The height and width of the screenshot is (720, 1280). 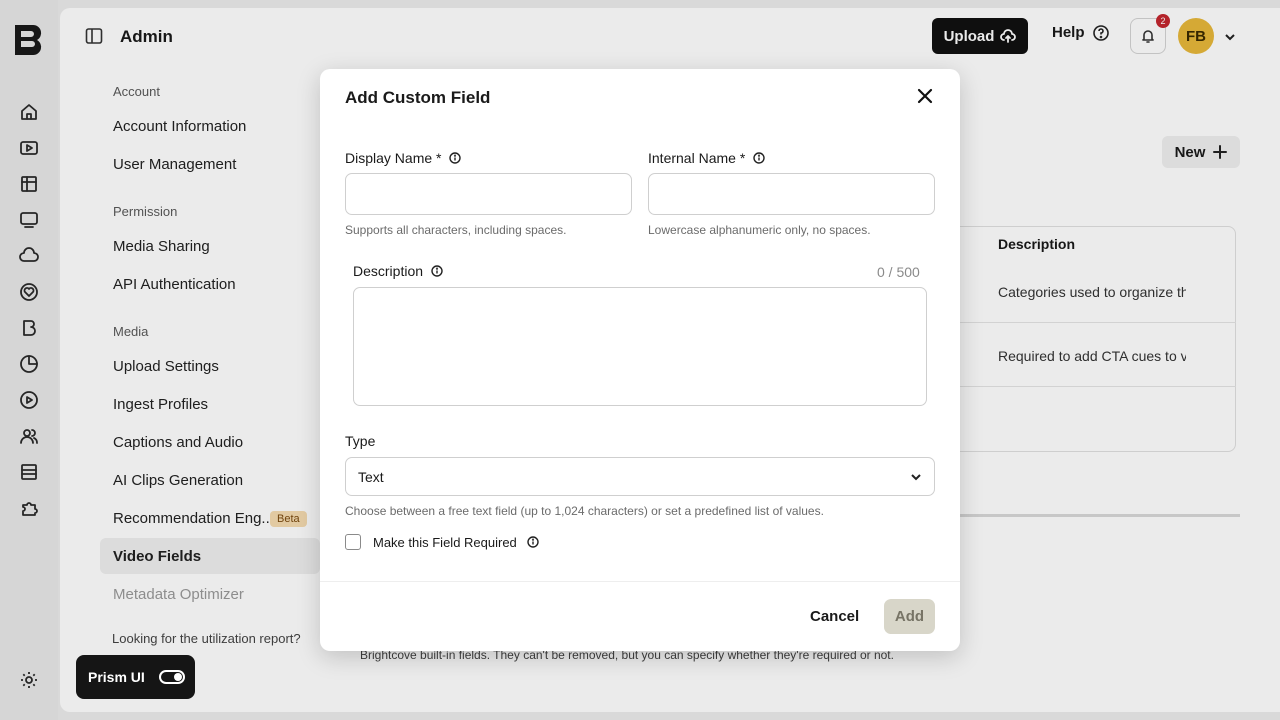 What do you see at coordinates (925, 96) in the screenshot?
I see `close-icon` at bounding box center [925, 96].